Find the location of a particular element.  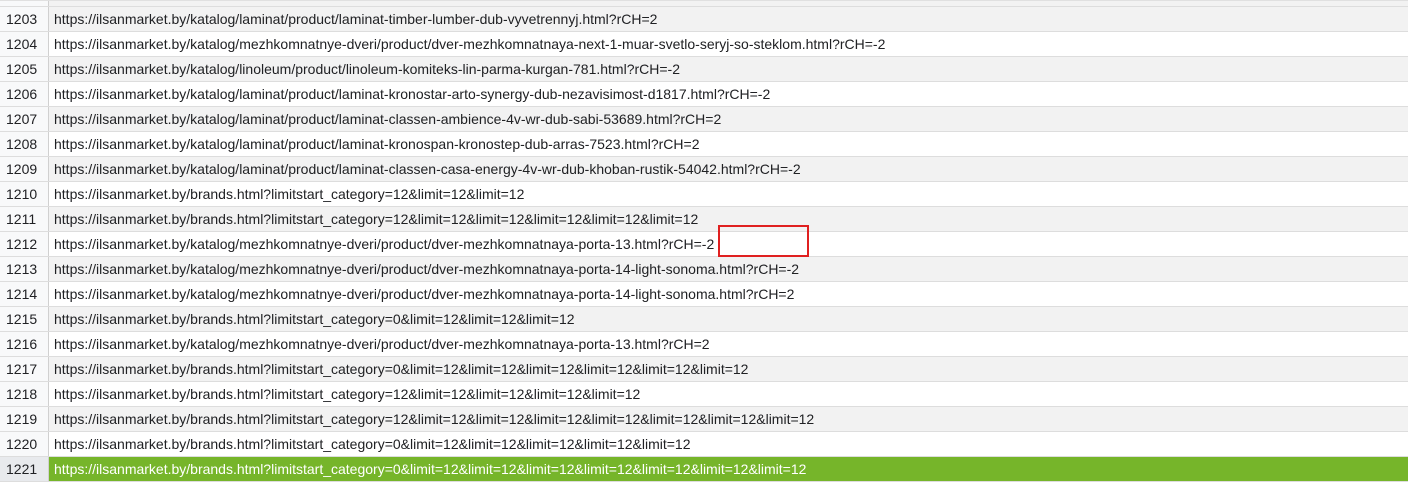

row-number-cell: 1220 is located at coordinates (24, 444).